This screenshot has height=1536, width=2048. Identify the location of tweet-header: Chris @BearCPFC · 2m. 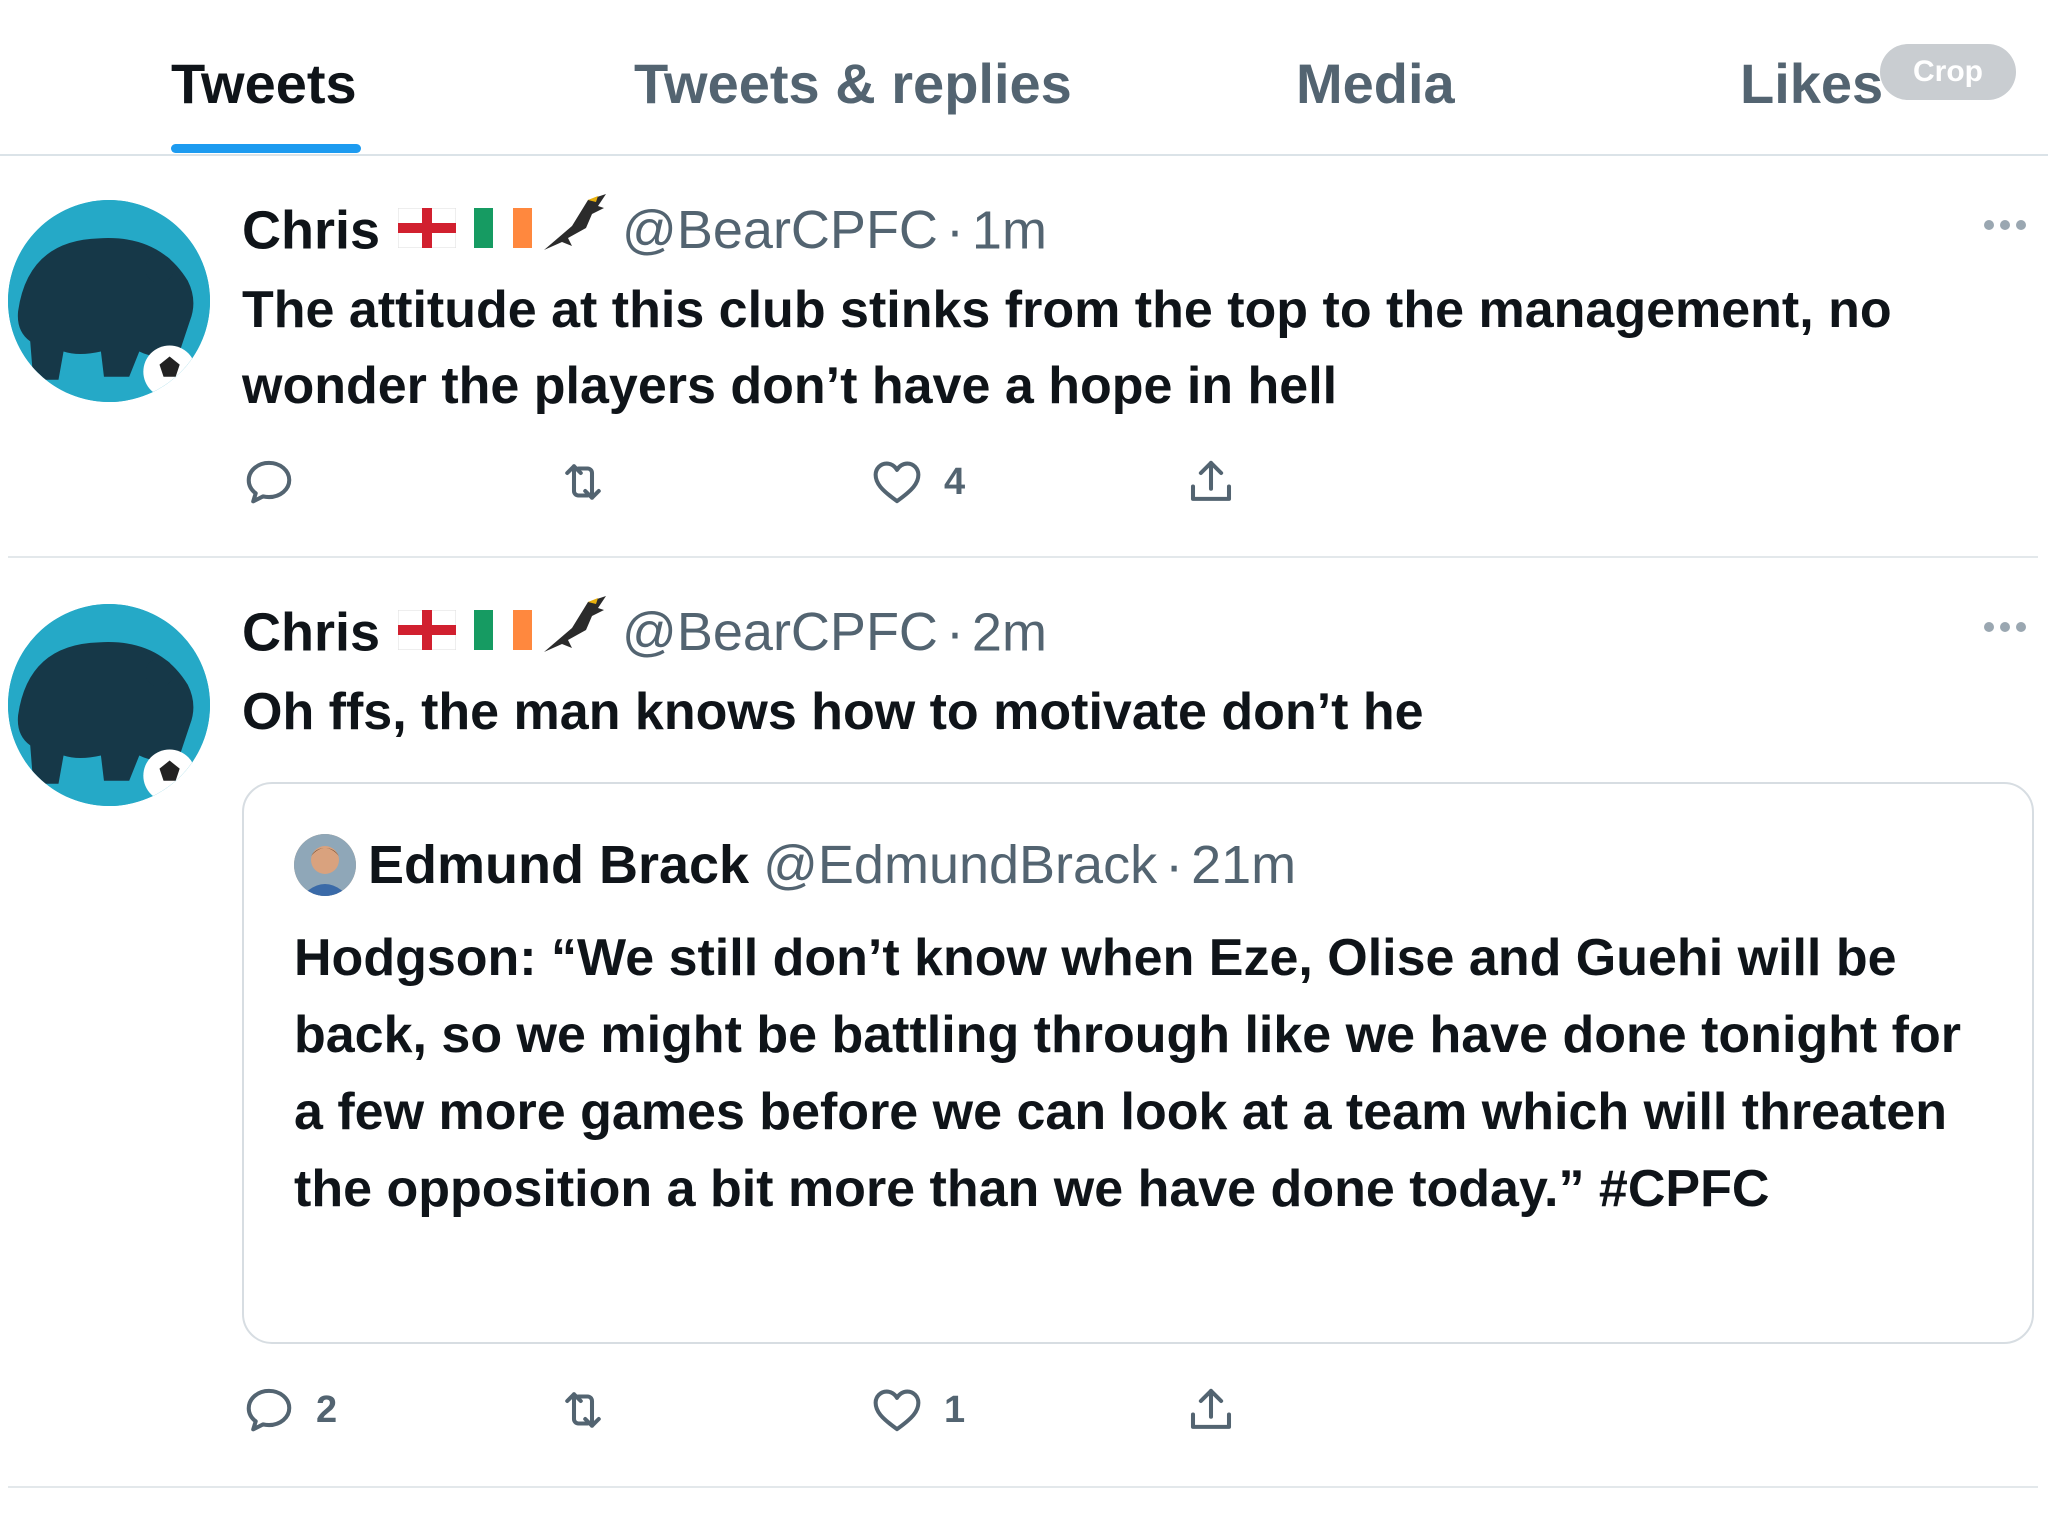
(644, 635).